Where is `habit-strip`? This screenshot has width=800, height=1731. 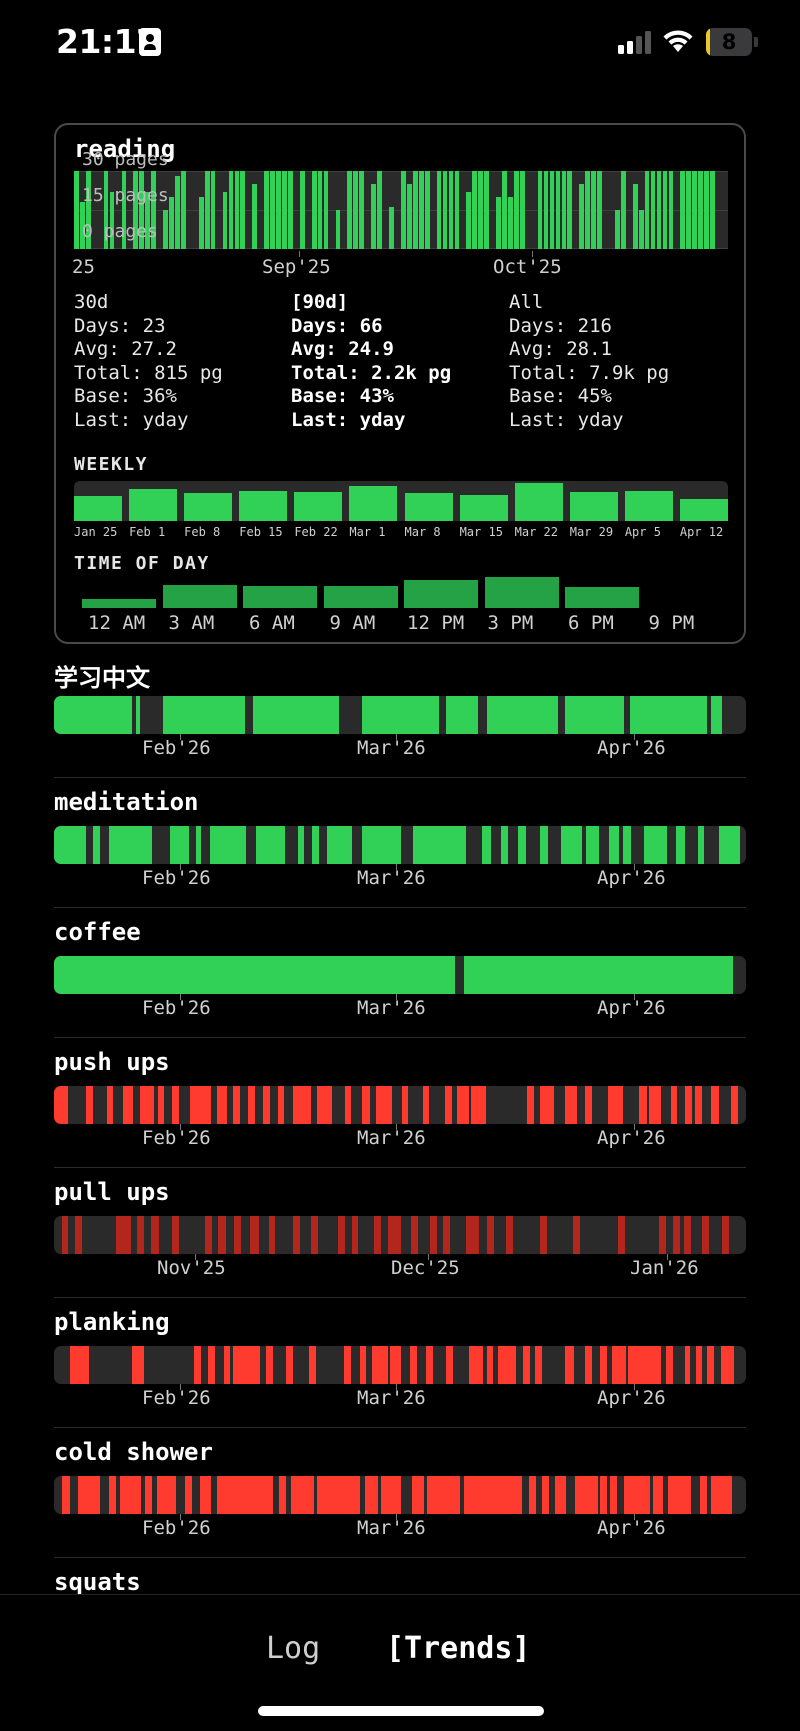 habit-strip is located at coordinates (400, 1235).